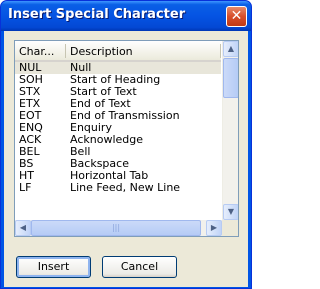 The image size is (320, 289). I want to click on scroll-left-button: ◀, so click(23, 228).